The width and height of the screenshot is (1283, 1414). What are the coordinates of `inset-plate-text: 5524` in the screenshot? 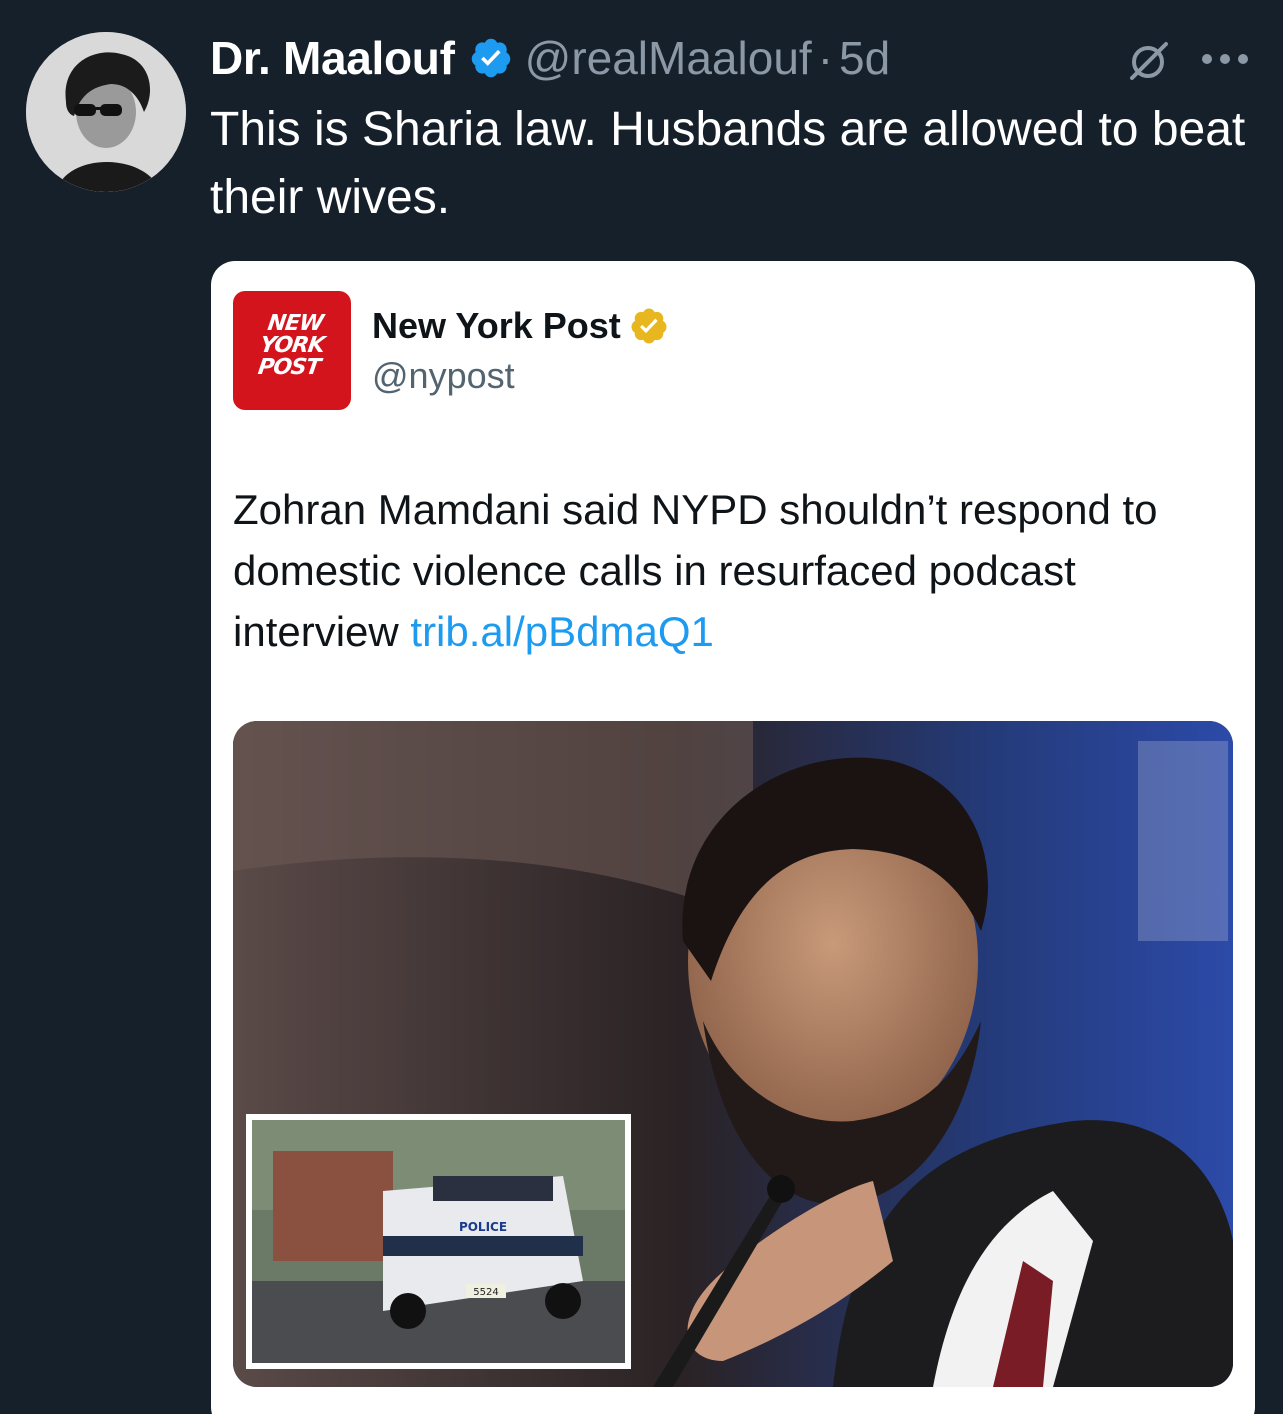 It's located at (485, 1292).